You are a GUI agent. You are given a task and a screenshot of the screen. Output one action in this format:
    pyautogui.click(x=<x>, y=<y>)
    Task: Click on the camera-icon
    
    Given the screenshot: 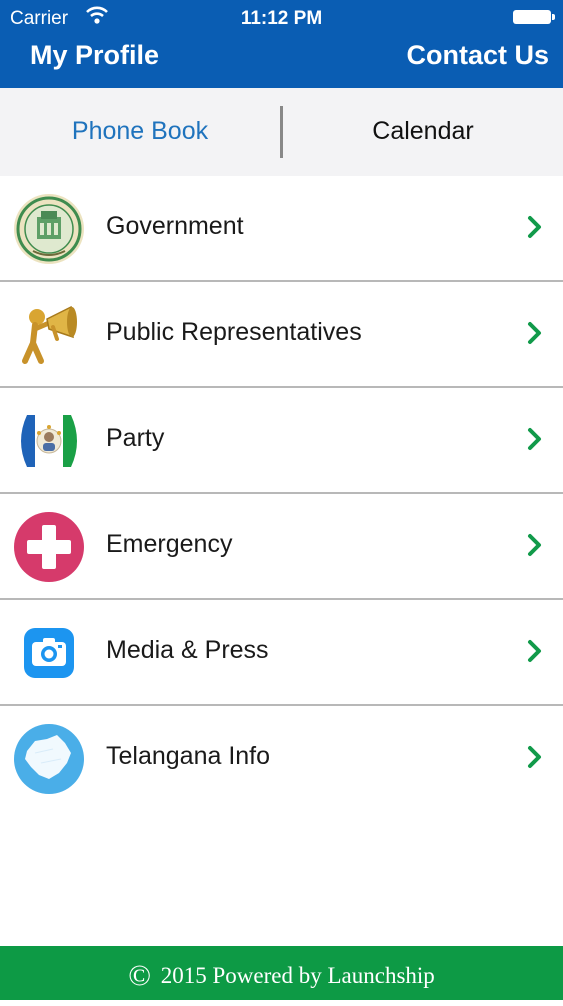 What is the action you would take?
    pyautogui.click(x=49, y=653)
    